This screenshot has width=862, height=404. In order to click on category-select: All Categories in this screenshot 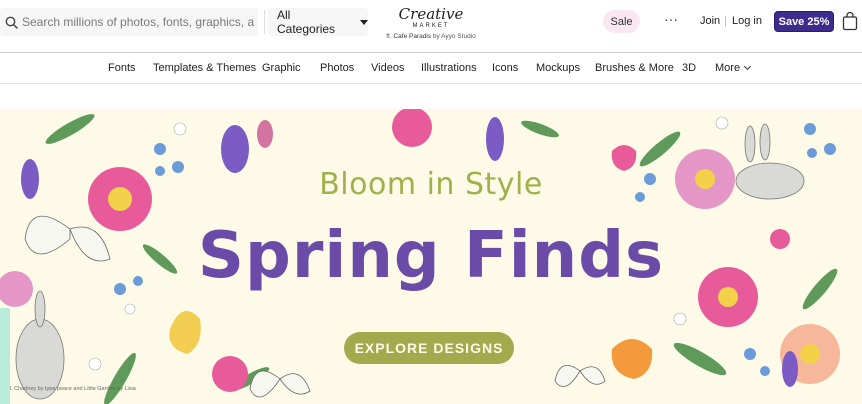, I will do `click(318, 22)`.